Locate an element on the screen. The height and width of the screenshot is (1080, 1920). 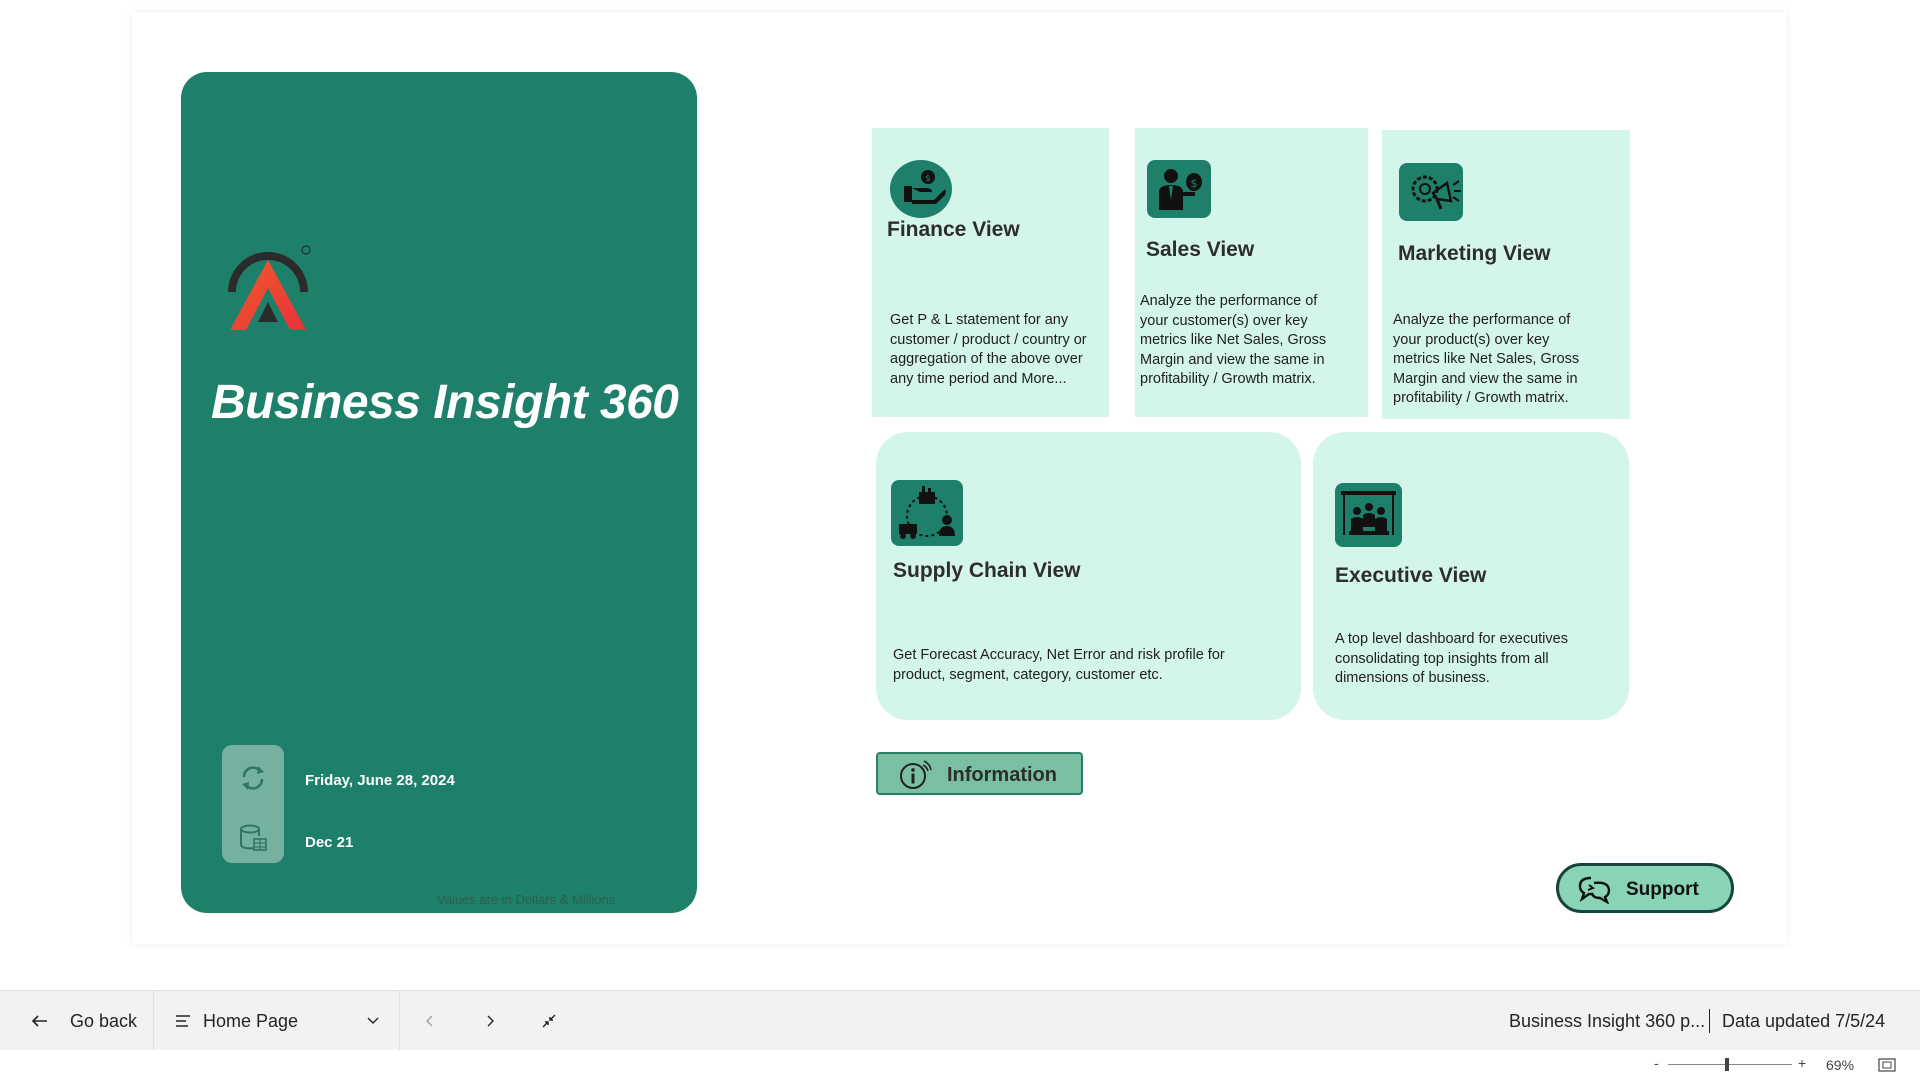
fit-to-window-icon is located at coordinates (1887, 1065).